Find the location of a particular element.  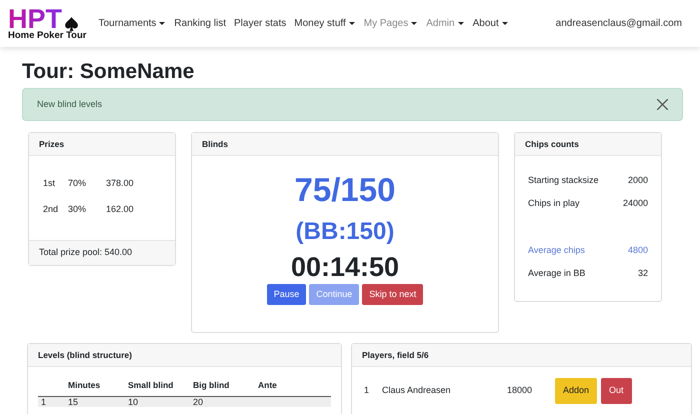

action-button: Pause is located at coordinates (286, 295).